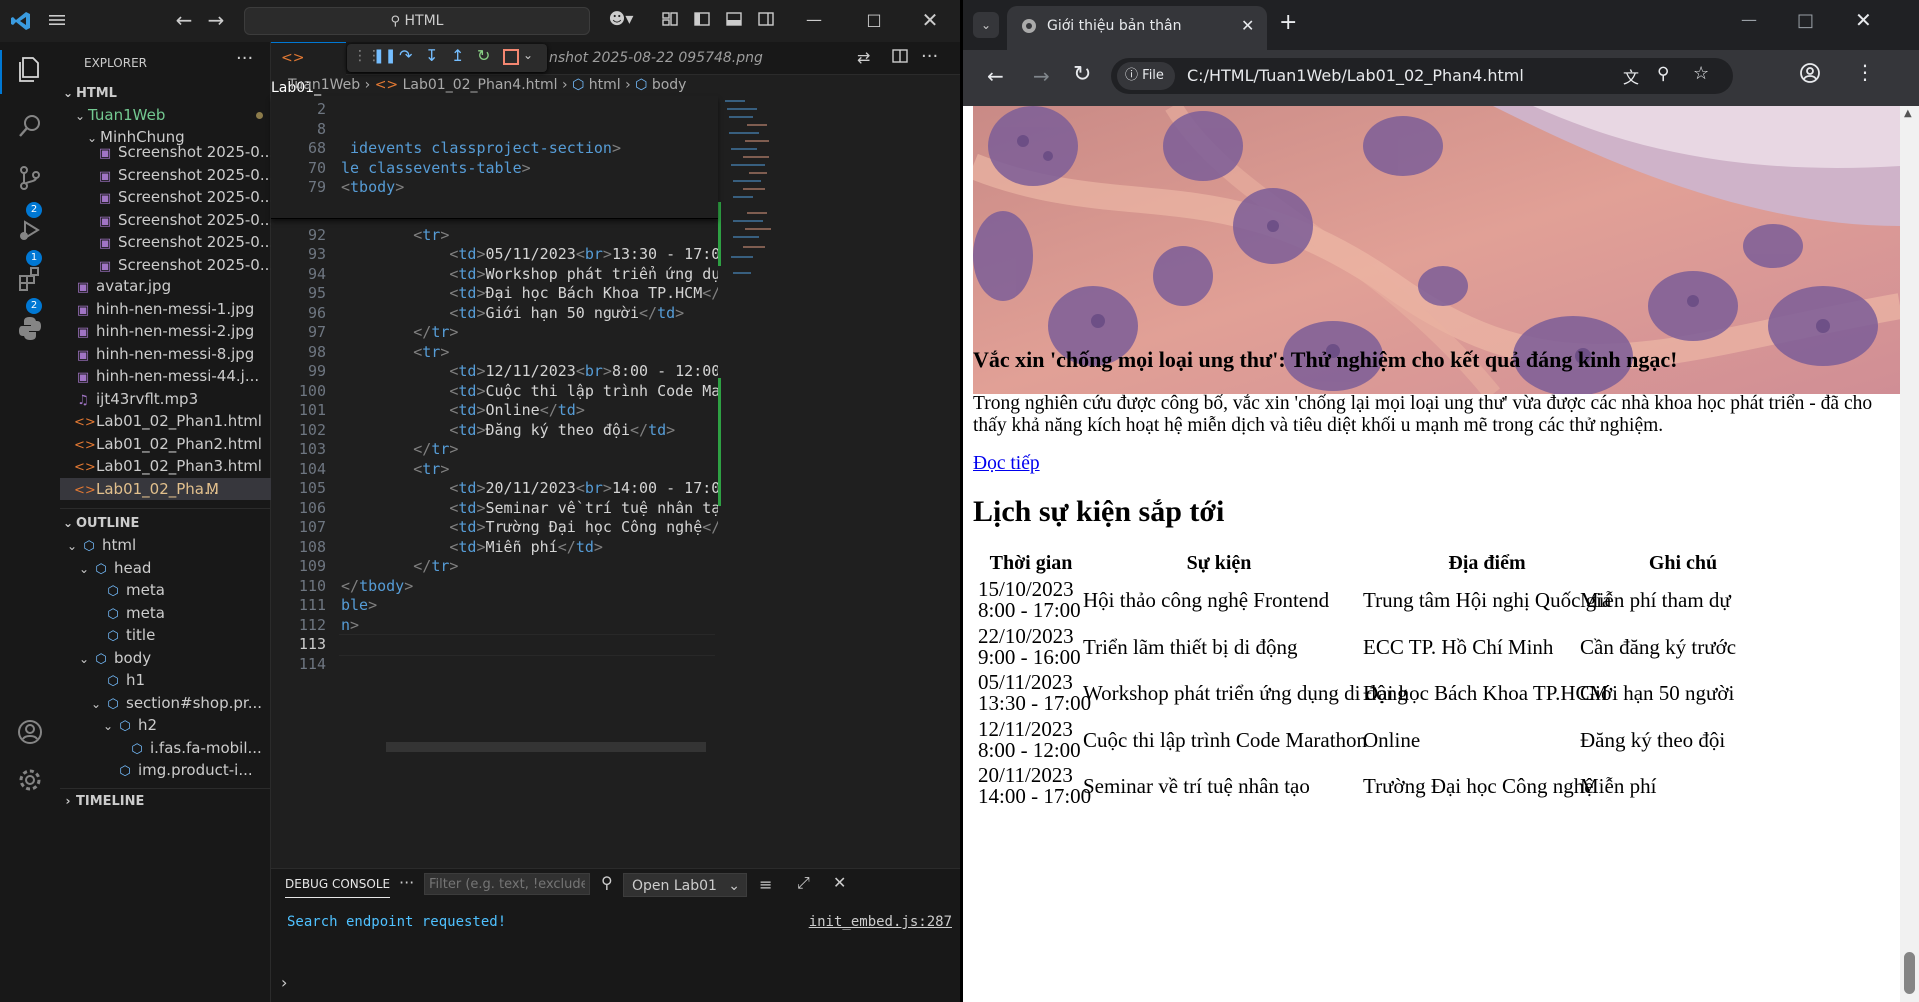 Image resolution: width=1919 pixels, height=1002 pixels. I want to click on breadcrumb-item: Tuan1Web, so click(324, 85).